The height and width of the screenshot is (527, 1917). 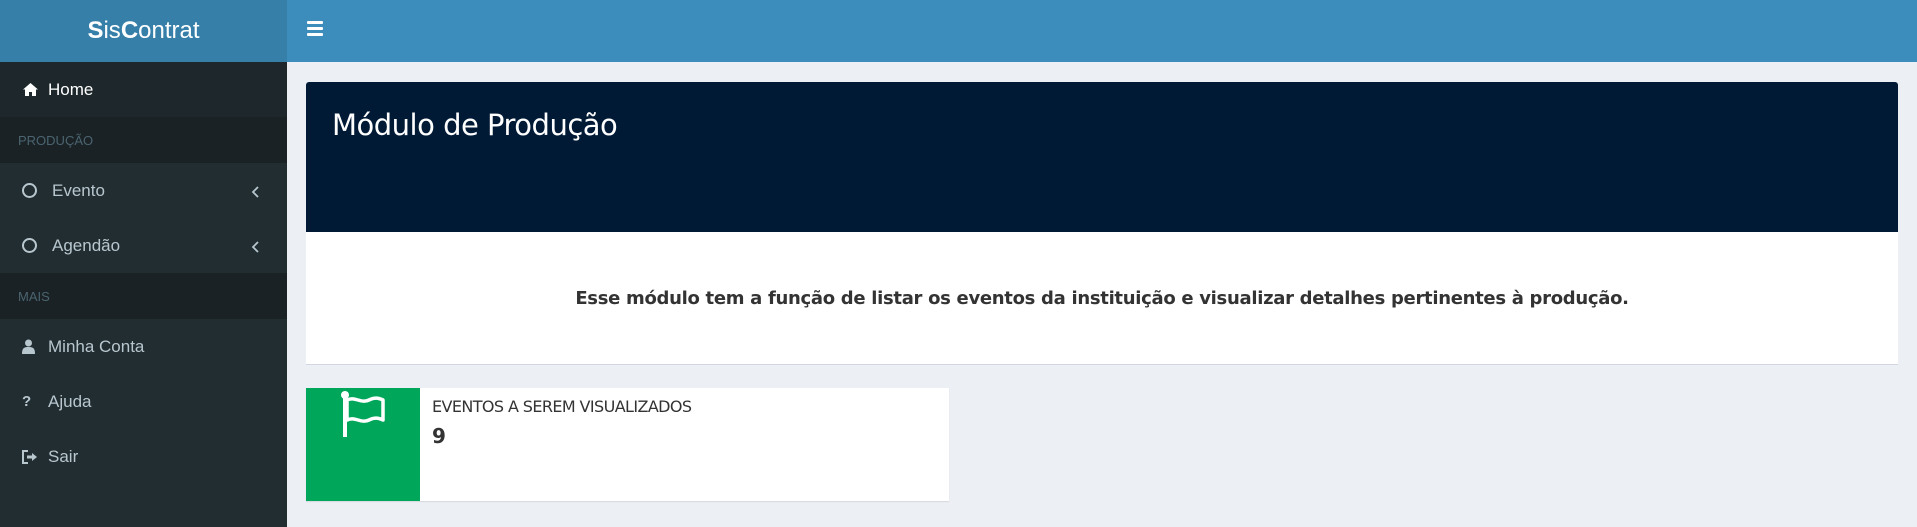 I want to click on sidebar-item-sair: Sair, so click(x=143, y=456).